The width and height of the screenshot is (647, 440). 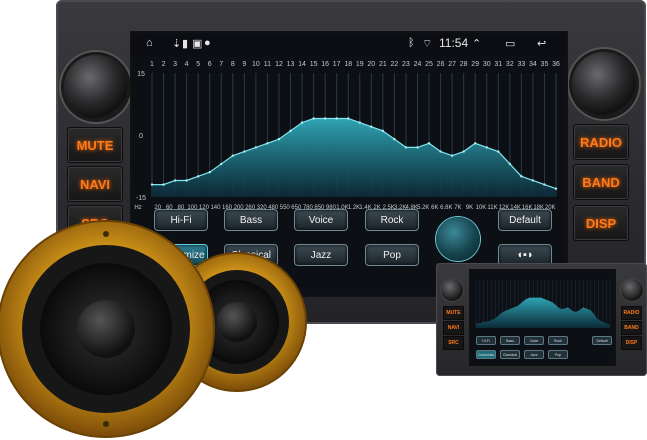 What do you see at coordinates (434, 208) in the screenshot?
I see `frequency-label: 6K` at bounding box center [434, 208].